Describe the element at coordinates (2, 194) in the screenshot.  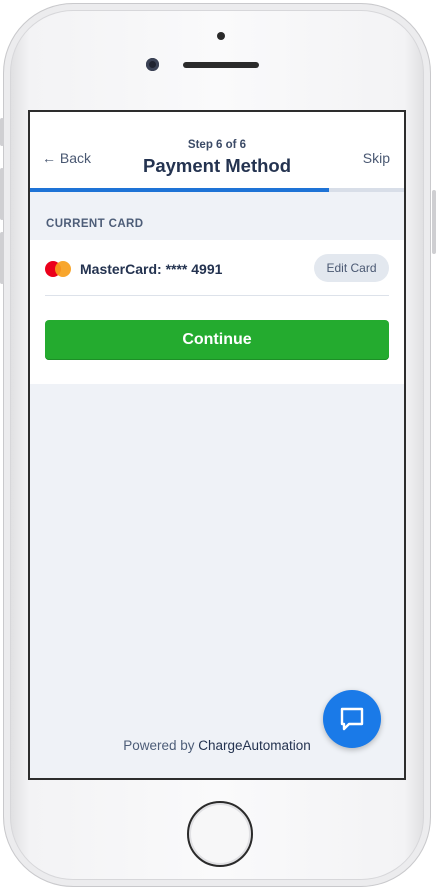
I see `volume-up-button` at that location.